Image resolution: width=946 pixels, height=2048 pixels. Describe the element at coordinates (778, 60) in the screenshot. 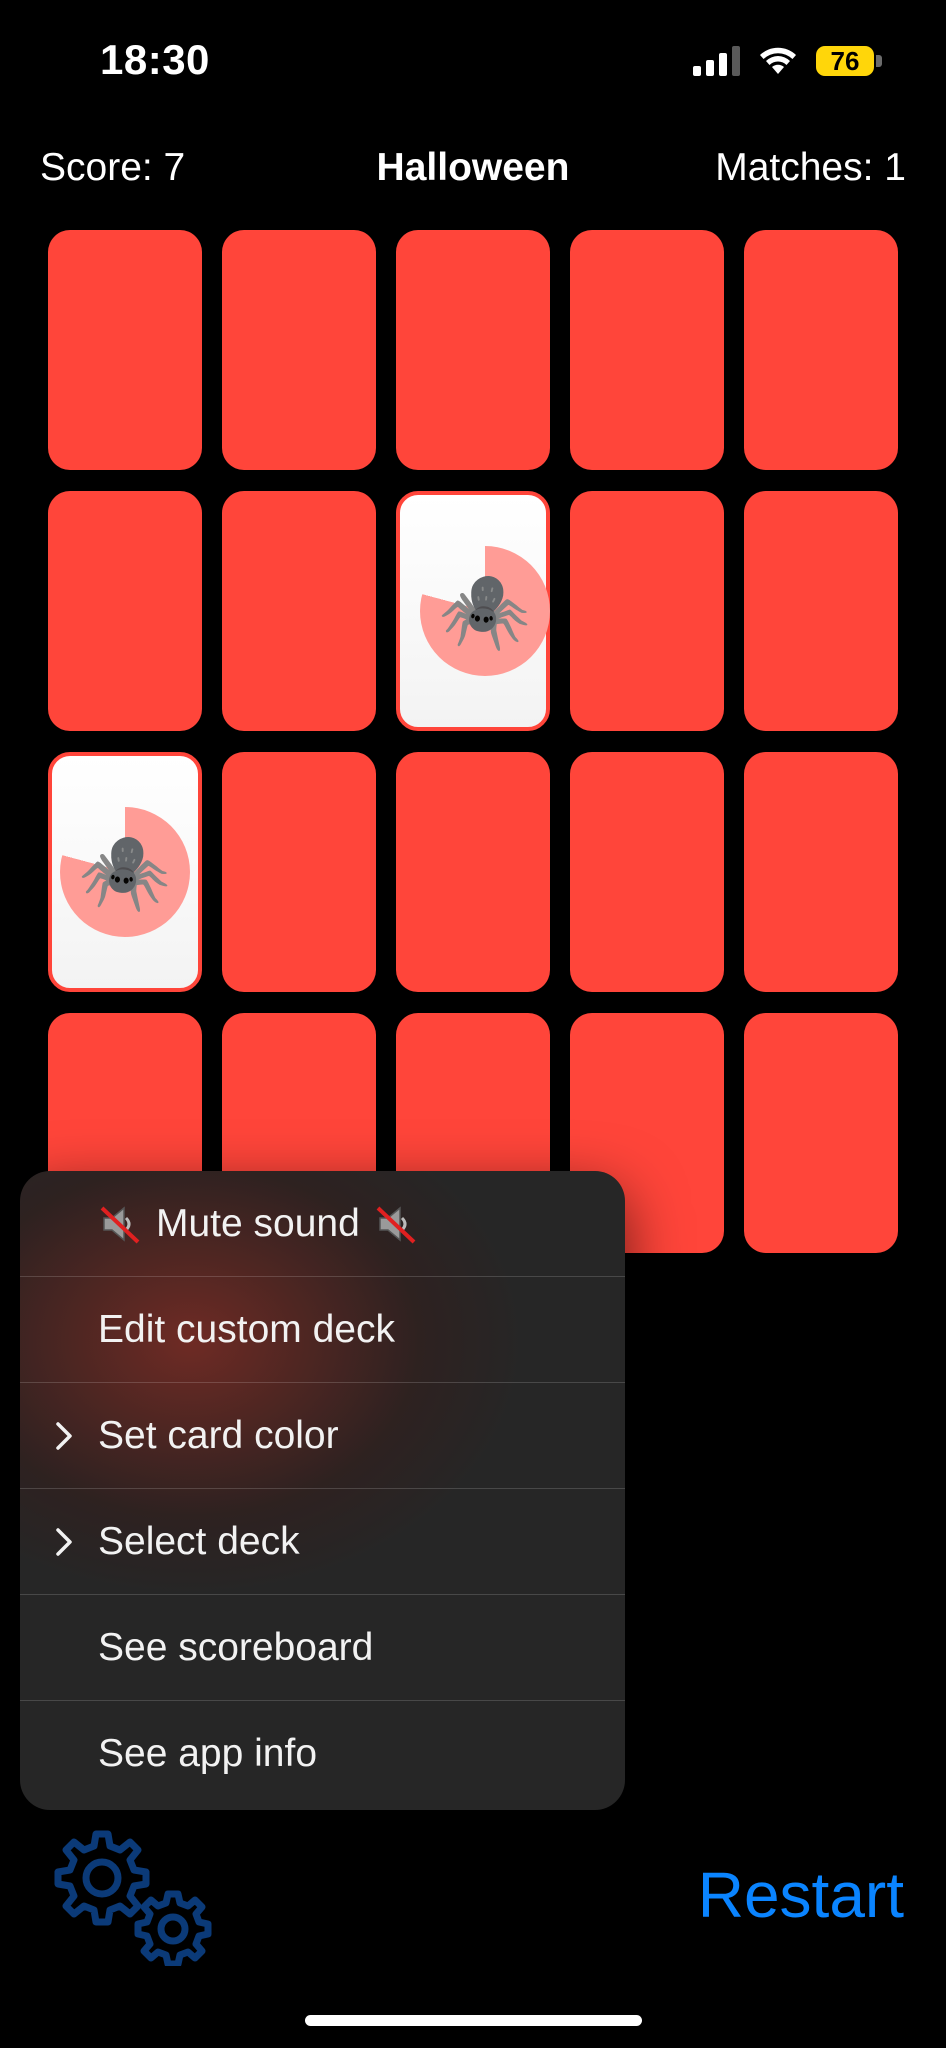

I see `wifi-icon` at that location.